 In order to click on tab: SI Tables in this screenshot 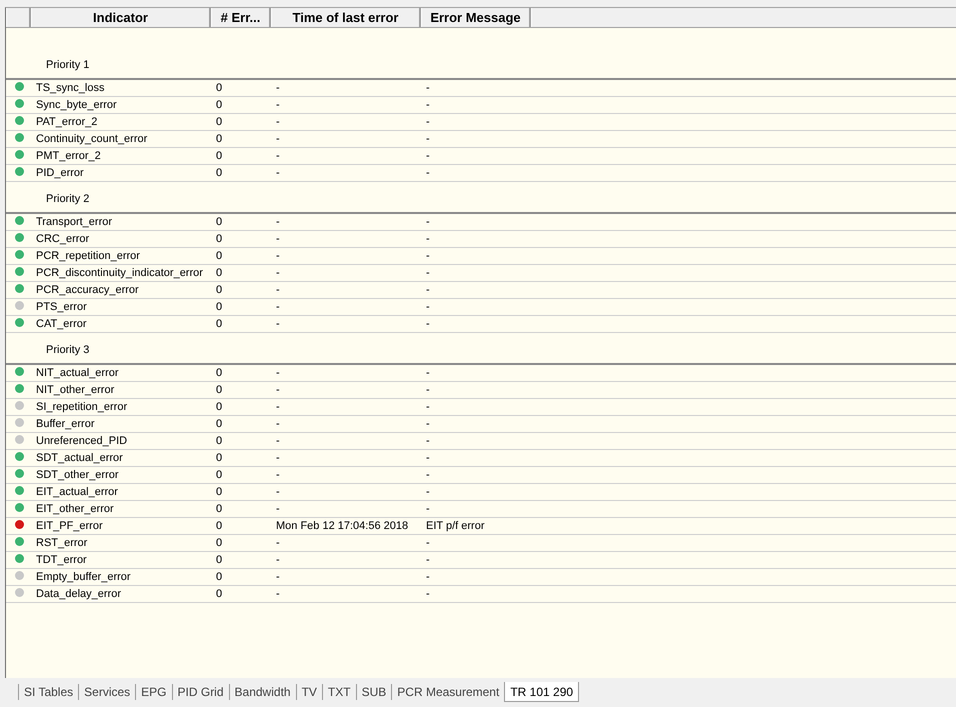, I will do `click(48, 692)`.